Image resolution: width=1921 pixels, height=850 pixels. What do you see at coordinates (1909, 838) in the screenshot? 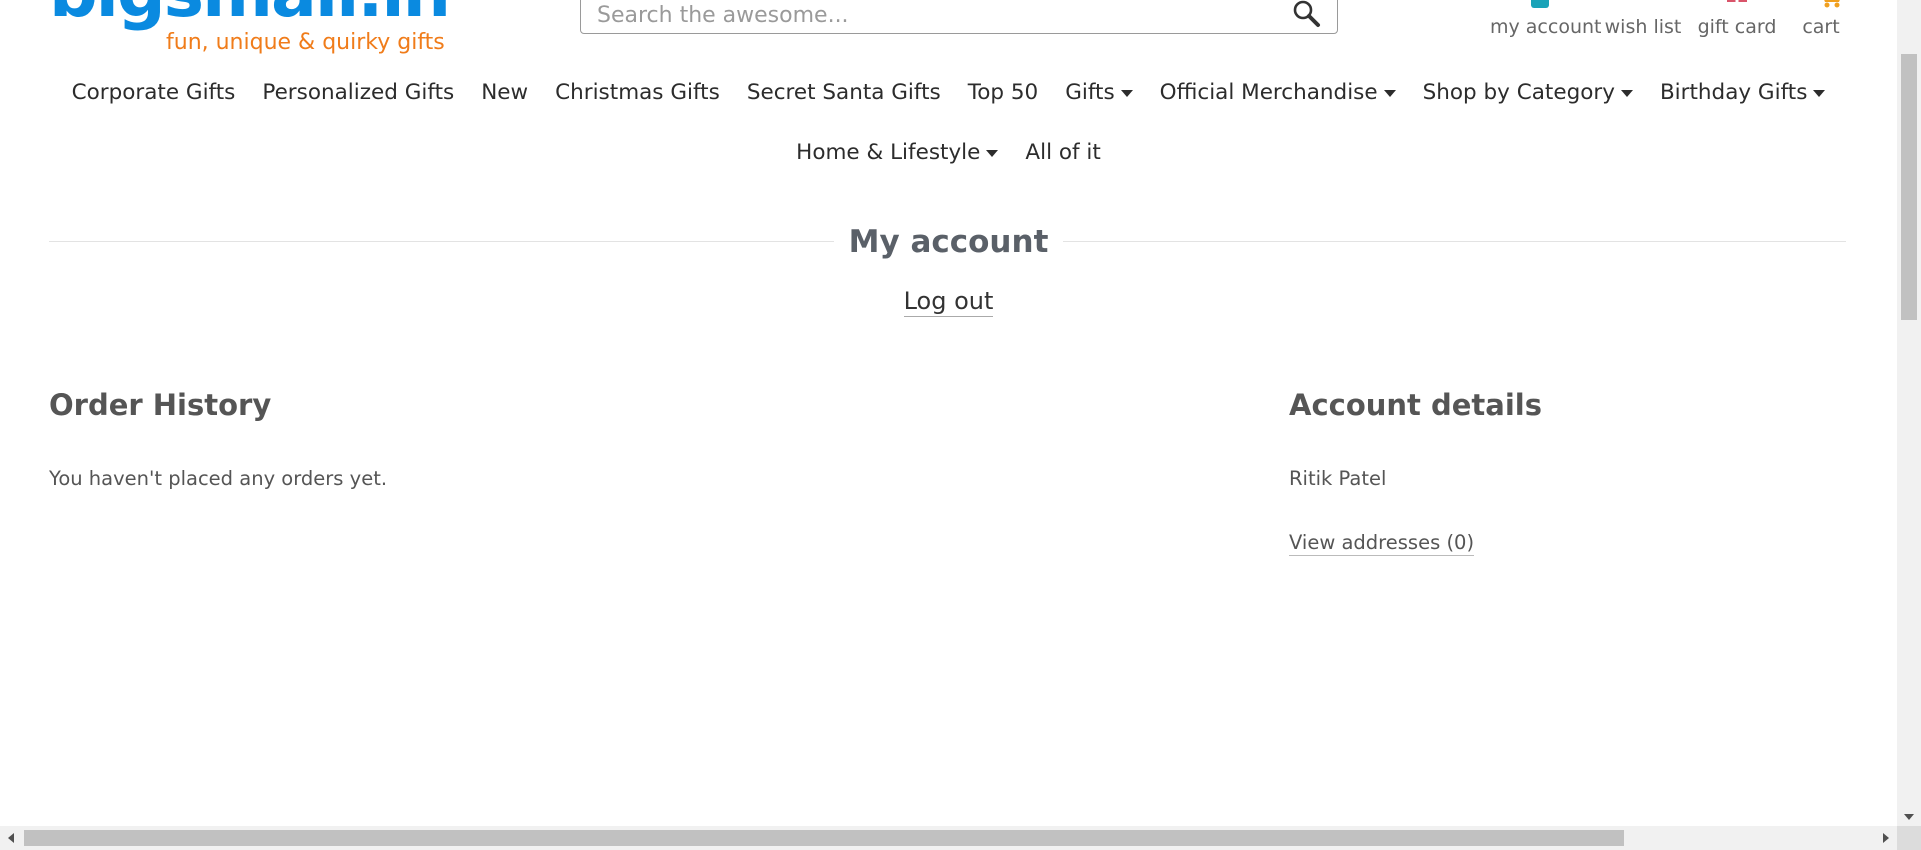
I see `scrollbar-corner` at bounding box center [1909, 838].